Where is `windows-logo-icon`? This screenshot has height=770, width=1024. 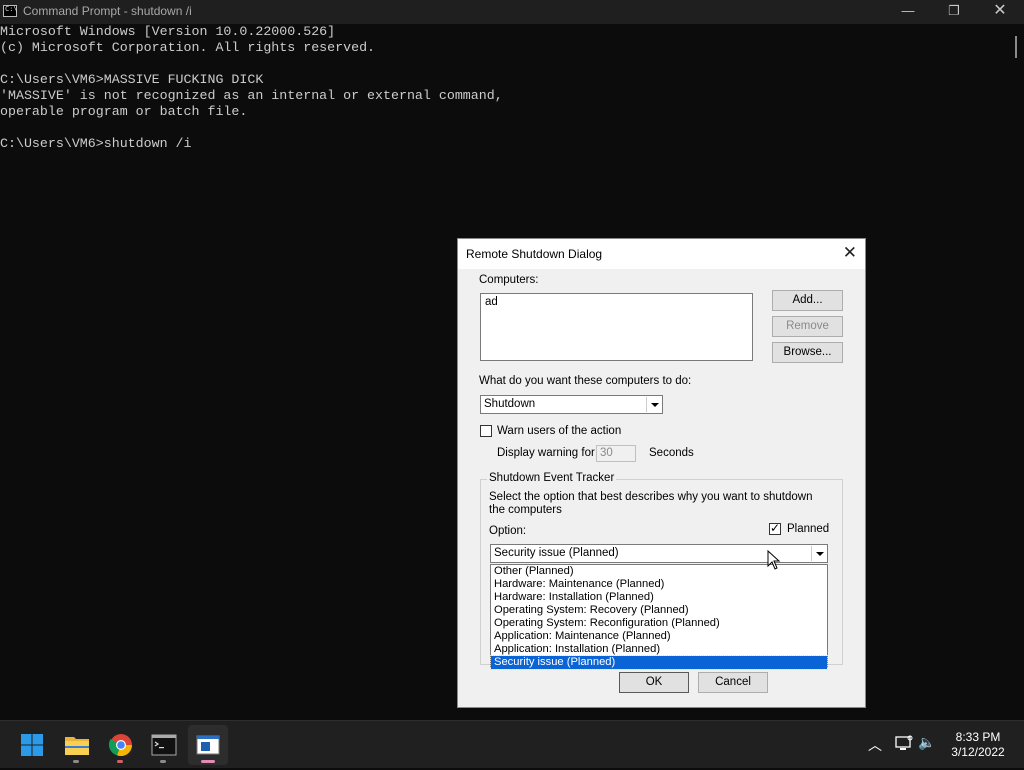
windows-logo-icon is located at coordinates (32, 745).